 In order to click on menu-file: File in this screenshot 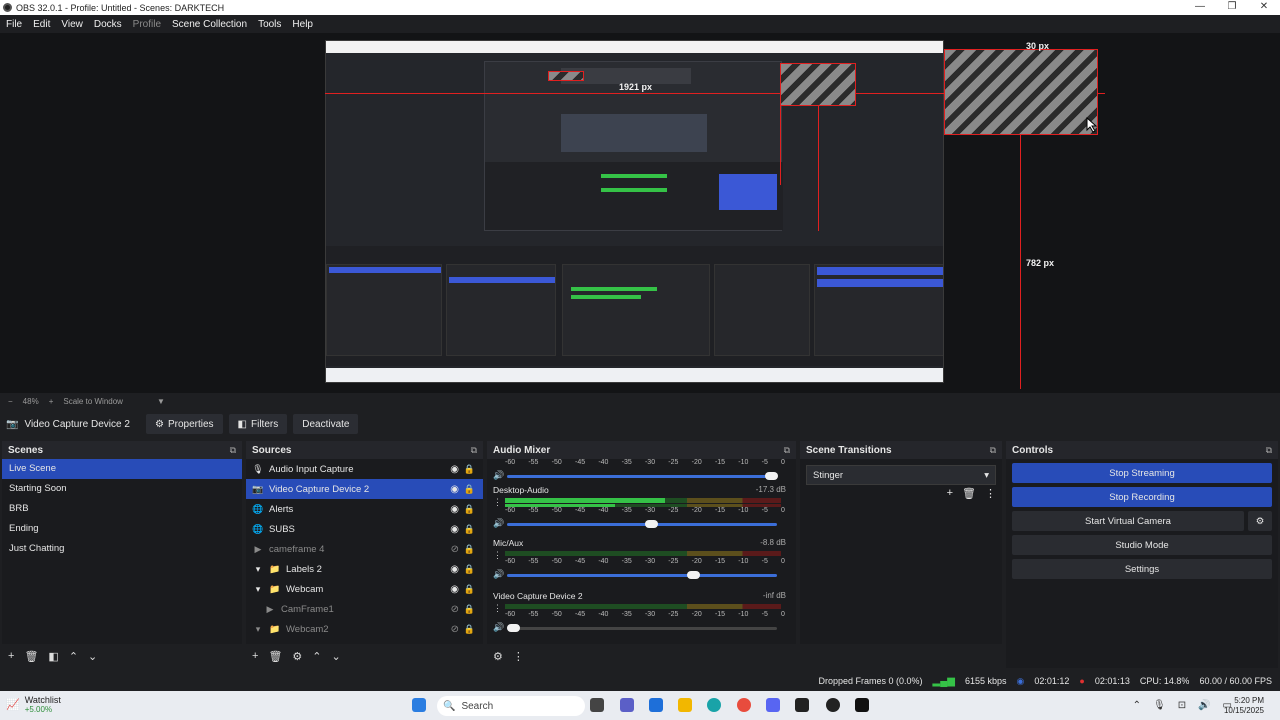, I will do `click(14, 24)`.